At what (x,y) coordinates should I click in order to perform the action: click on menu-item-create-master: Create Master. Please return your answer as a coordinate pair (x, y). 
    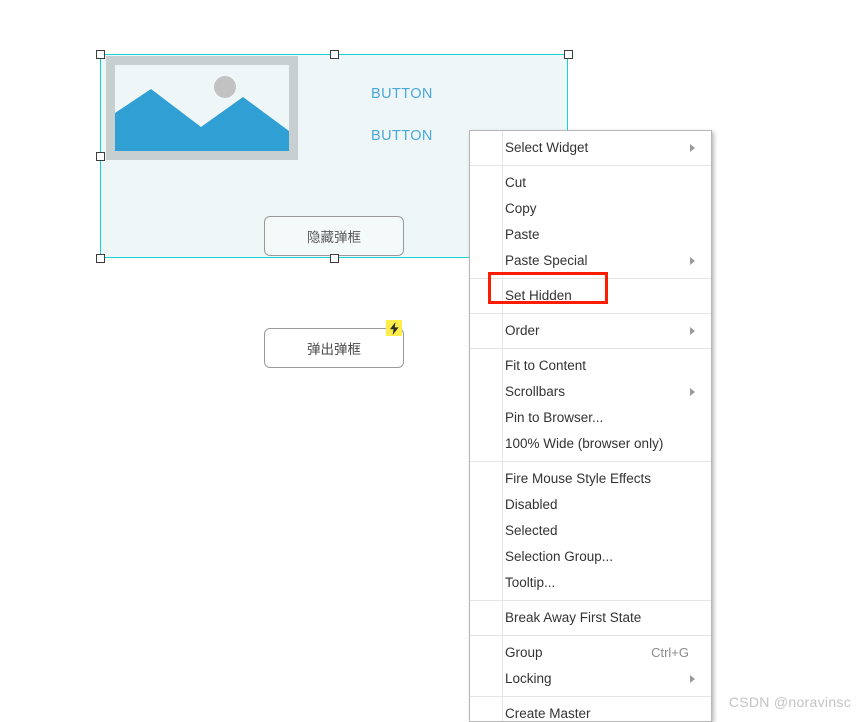
    Looking at the image, I should click on (590, 711).